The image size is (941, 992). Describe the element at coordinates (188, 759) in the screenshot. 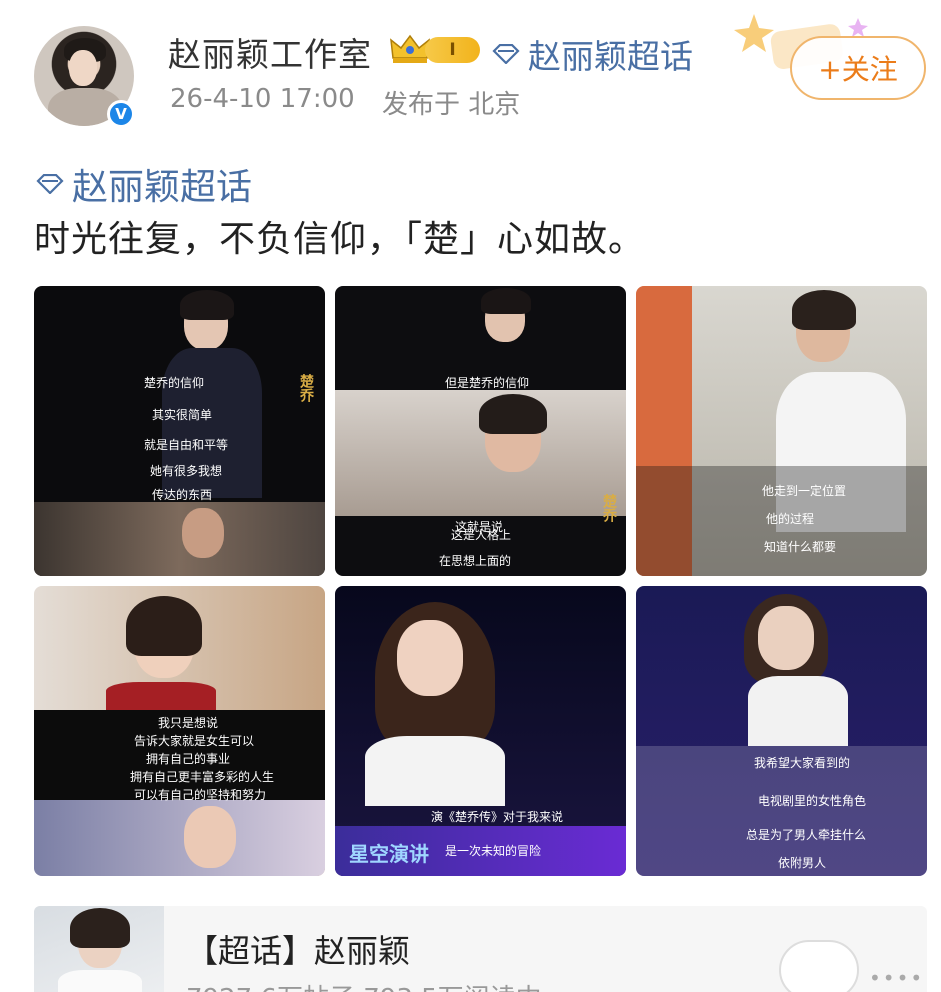

I see `image-caption: 拥有自己的事业` at that location.